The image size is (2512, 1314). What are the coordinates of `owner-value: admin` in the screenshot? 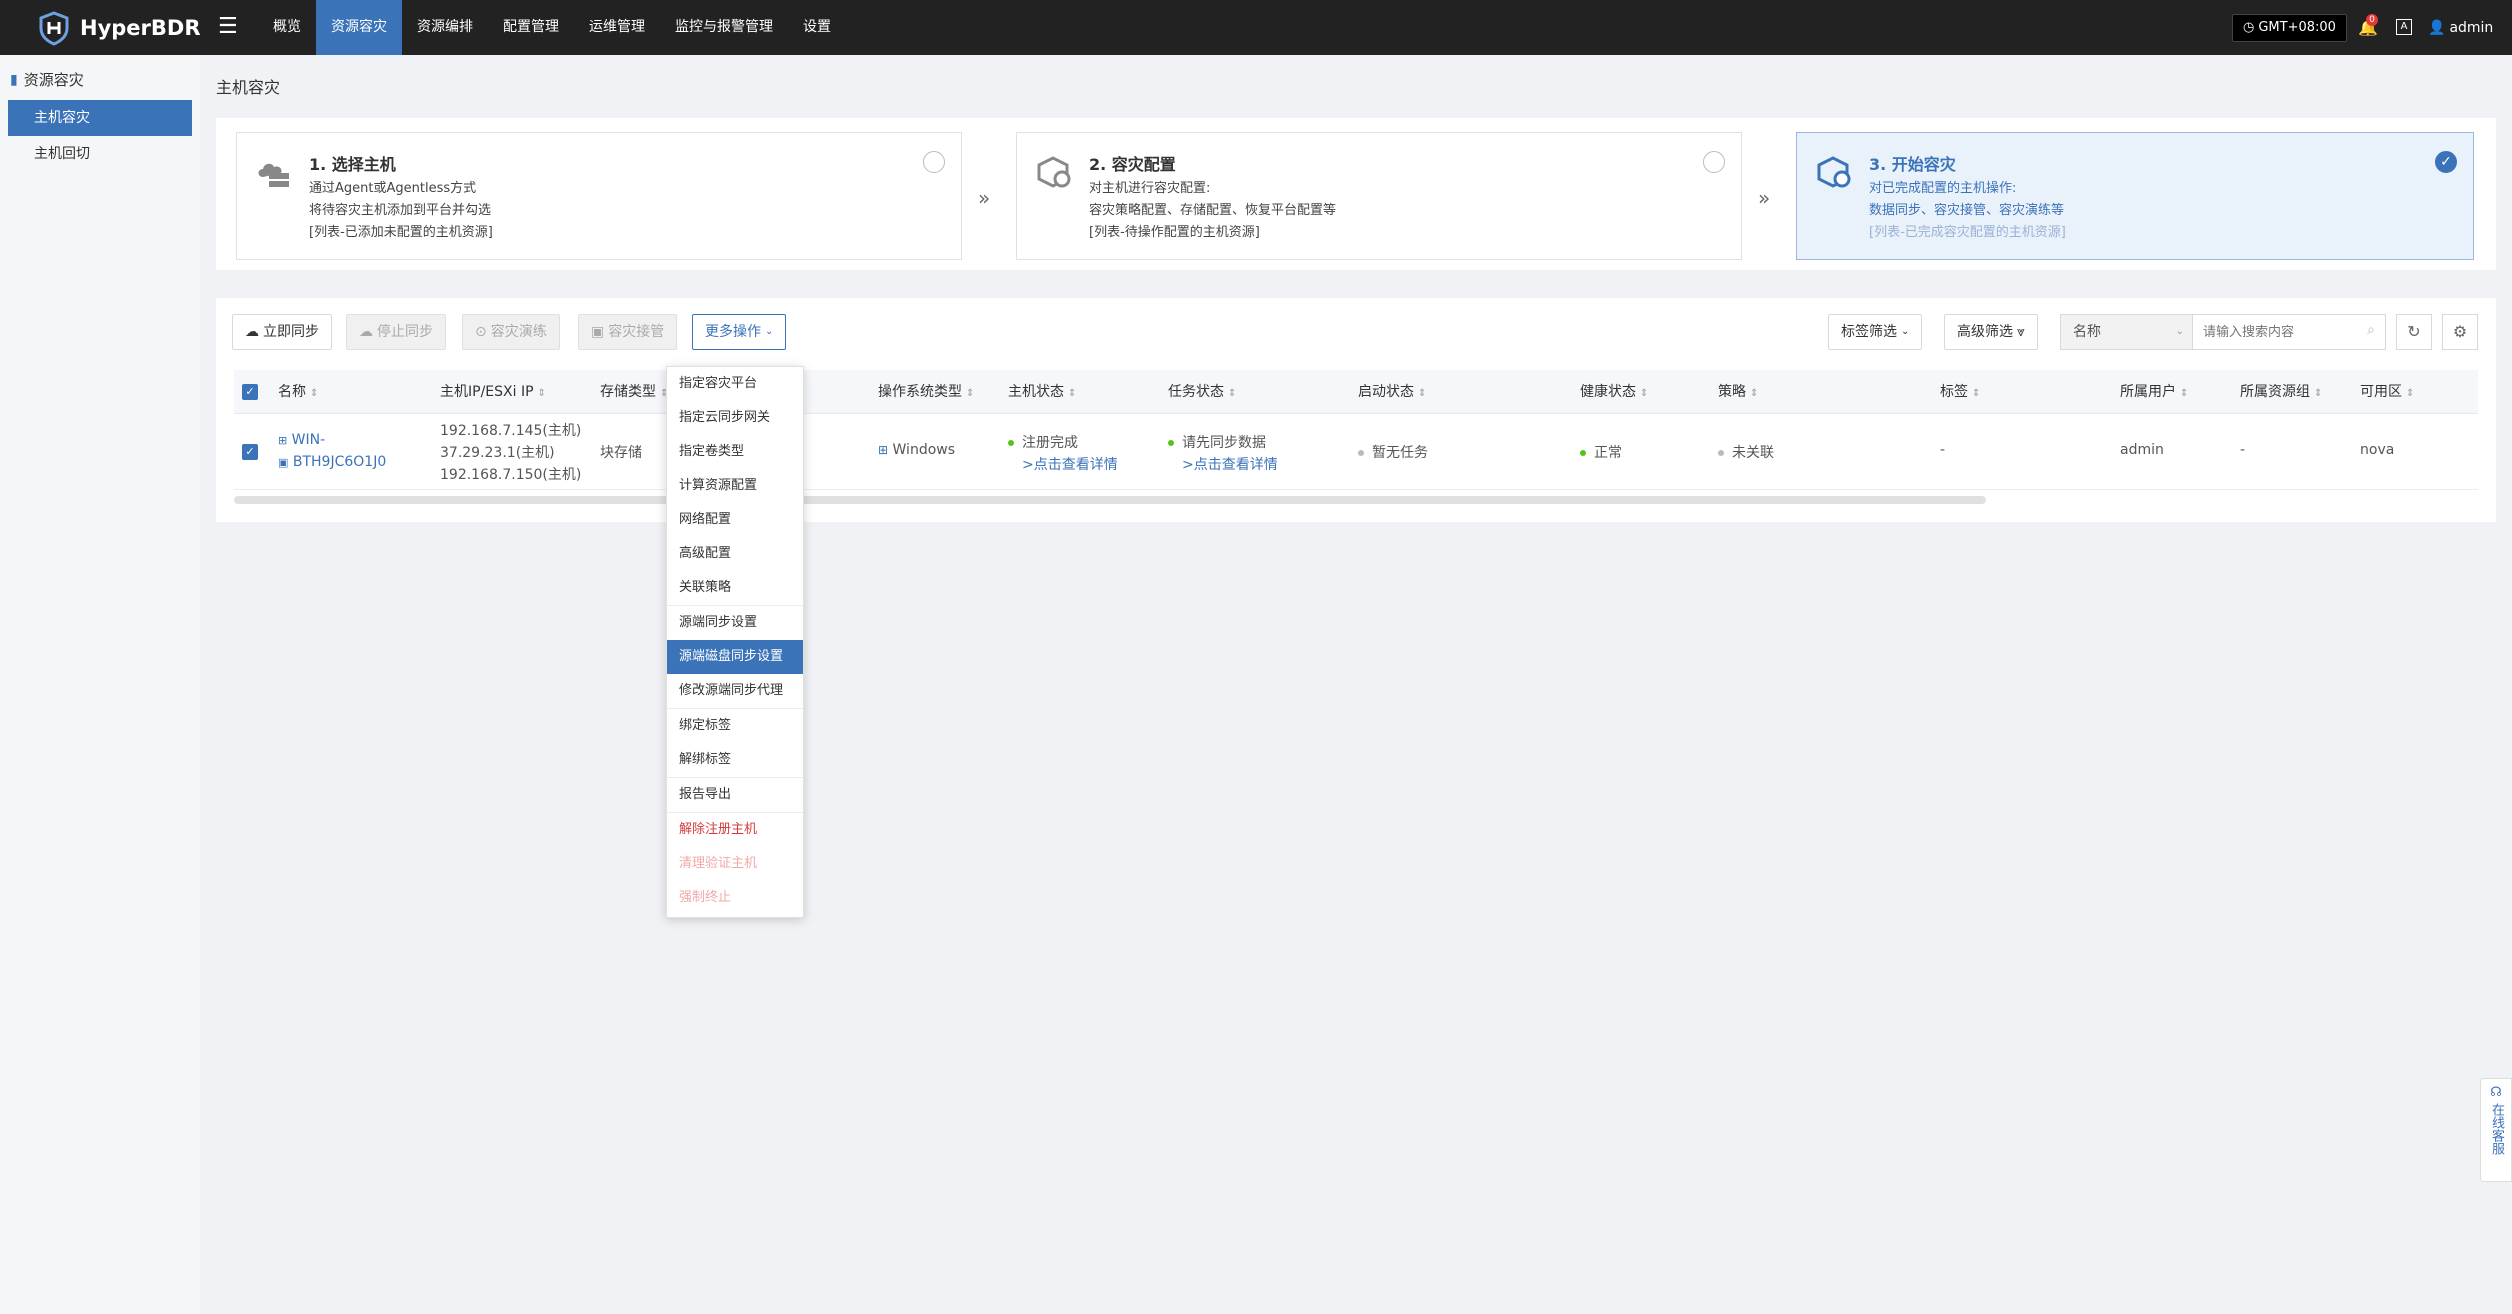 It's located at (2142, 450).